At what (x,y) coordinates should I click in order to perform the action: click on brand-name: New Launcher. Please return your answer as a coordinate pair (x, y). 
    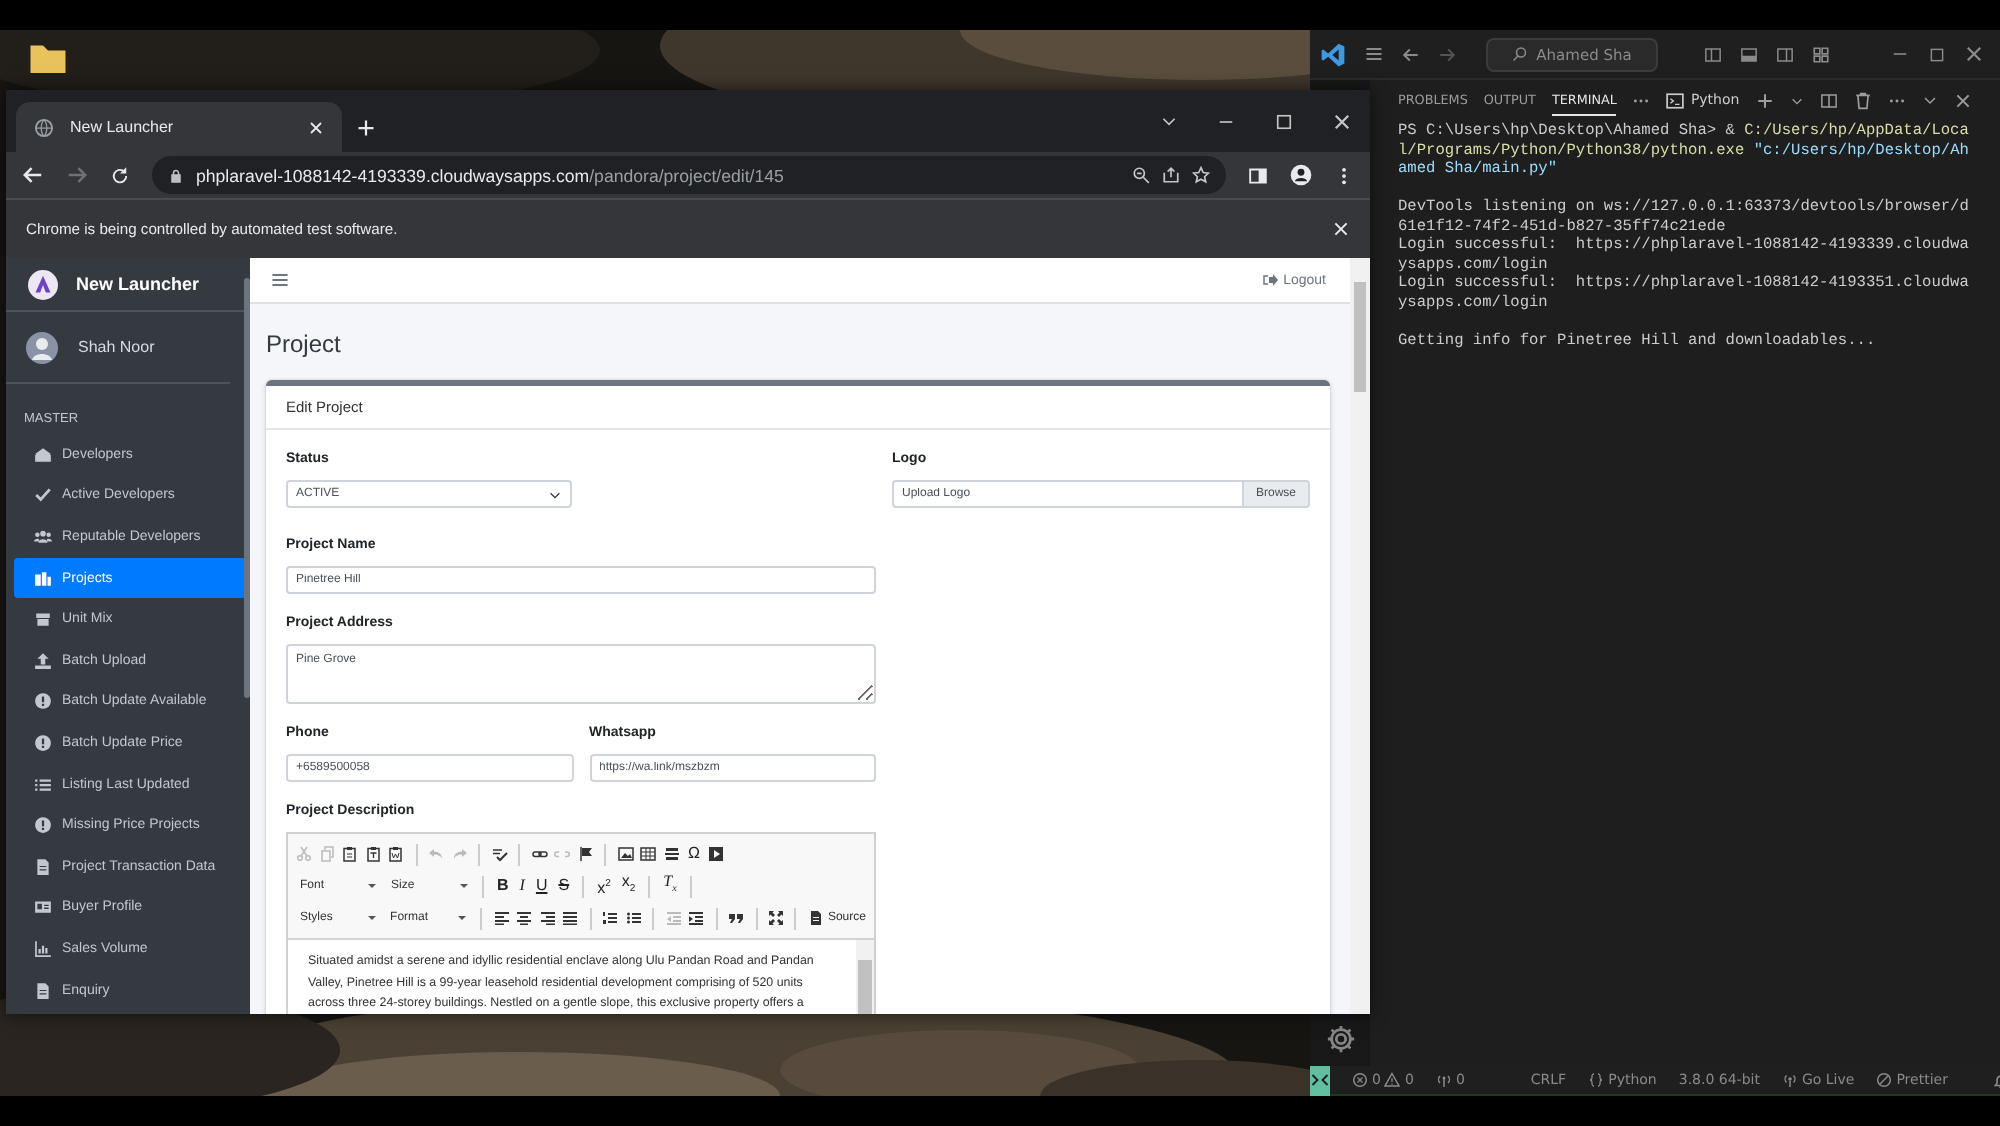
    Looking at the image, I should click on (138, 284).